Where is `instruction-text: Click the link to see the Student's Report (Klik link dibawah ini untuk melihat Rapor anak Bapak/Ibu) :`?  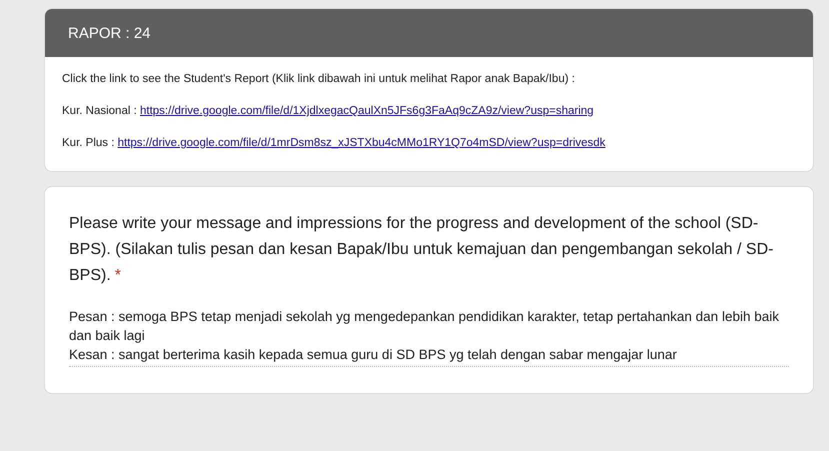 instruction-text: Click the link to see the Student's Report (Klik link dibawah ini untuk melihat Rapor anak Bapak/Ibu) : is located at coordinates (319, 79).